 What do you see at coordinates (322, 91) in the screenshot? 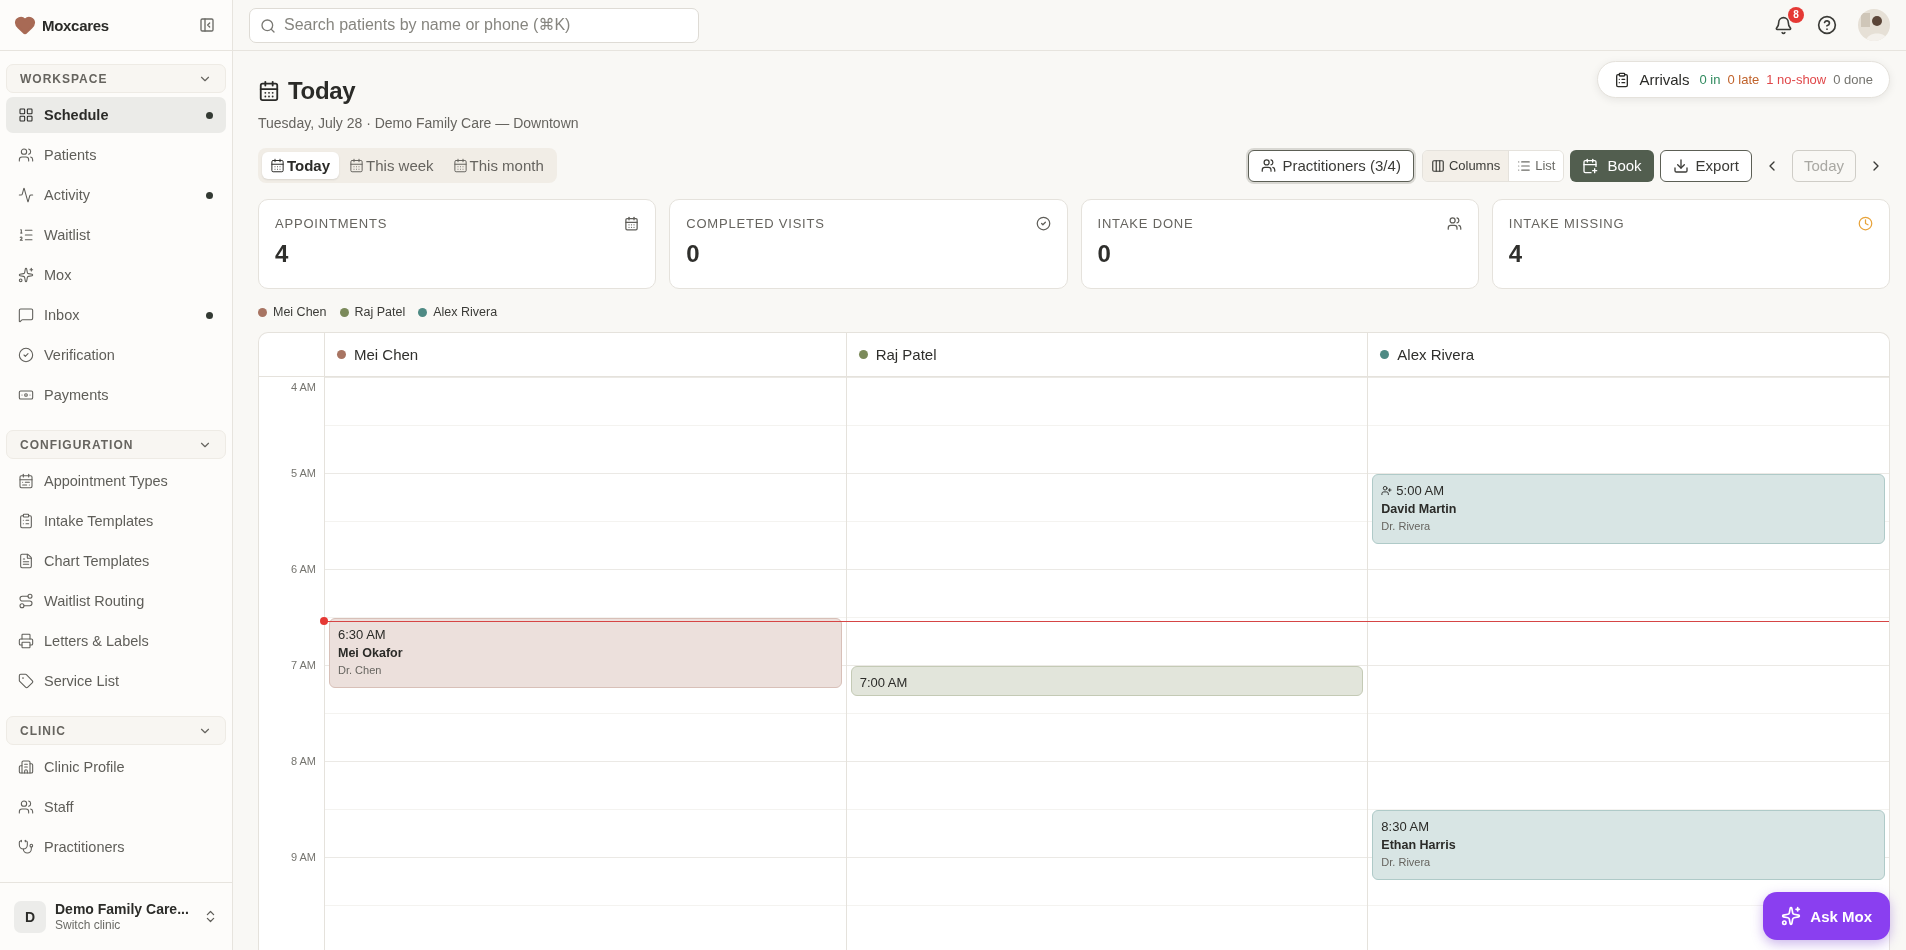
I see `page-title: Today` at bounding box center [322, 91].